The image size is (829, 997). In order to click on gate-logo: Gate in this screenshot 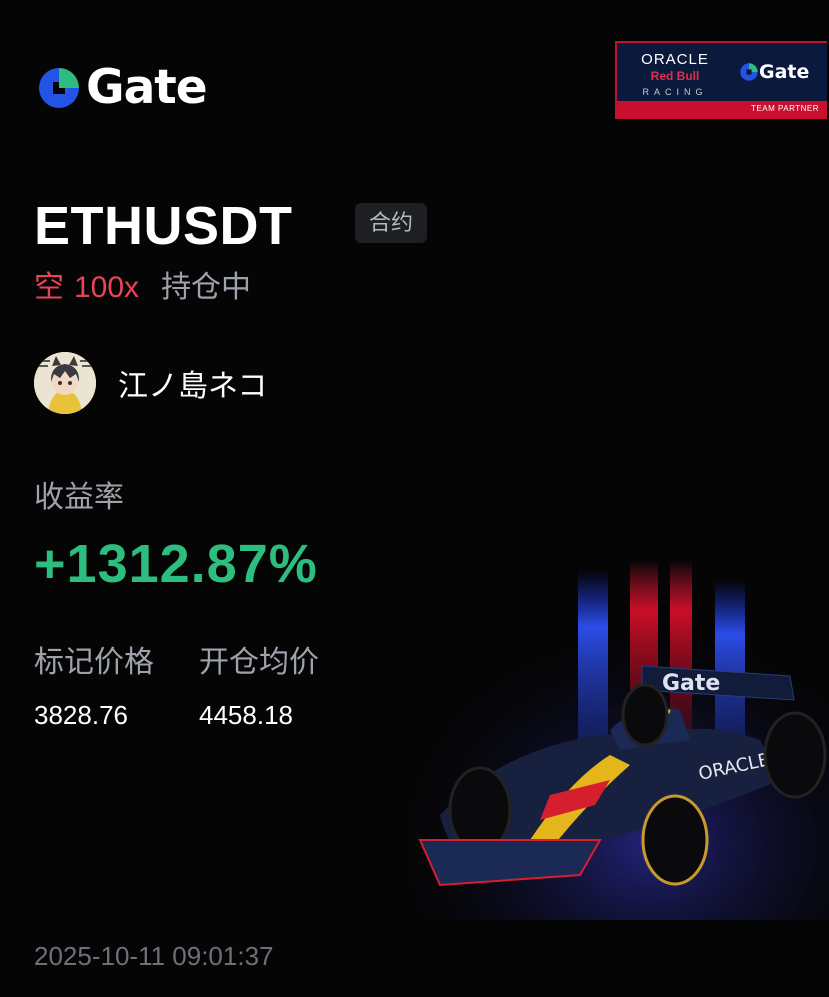, I will do `click(122, 87)`.